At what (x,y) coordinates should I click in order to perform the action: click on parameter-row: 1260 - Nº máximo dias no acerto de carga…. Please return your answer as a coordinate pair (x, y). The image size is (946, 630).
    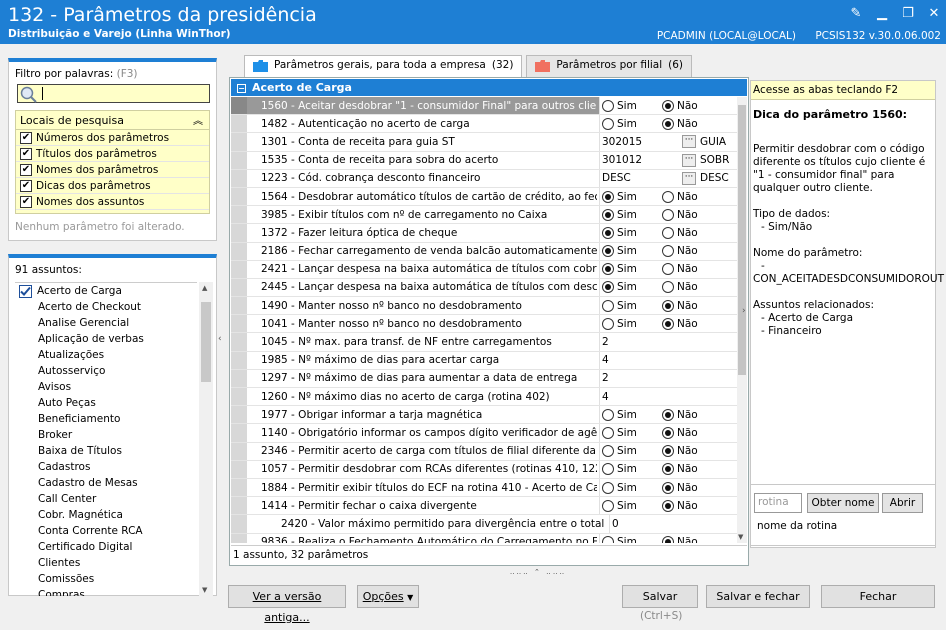
    Looking at the image, I should click on (484, 397).